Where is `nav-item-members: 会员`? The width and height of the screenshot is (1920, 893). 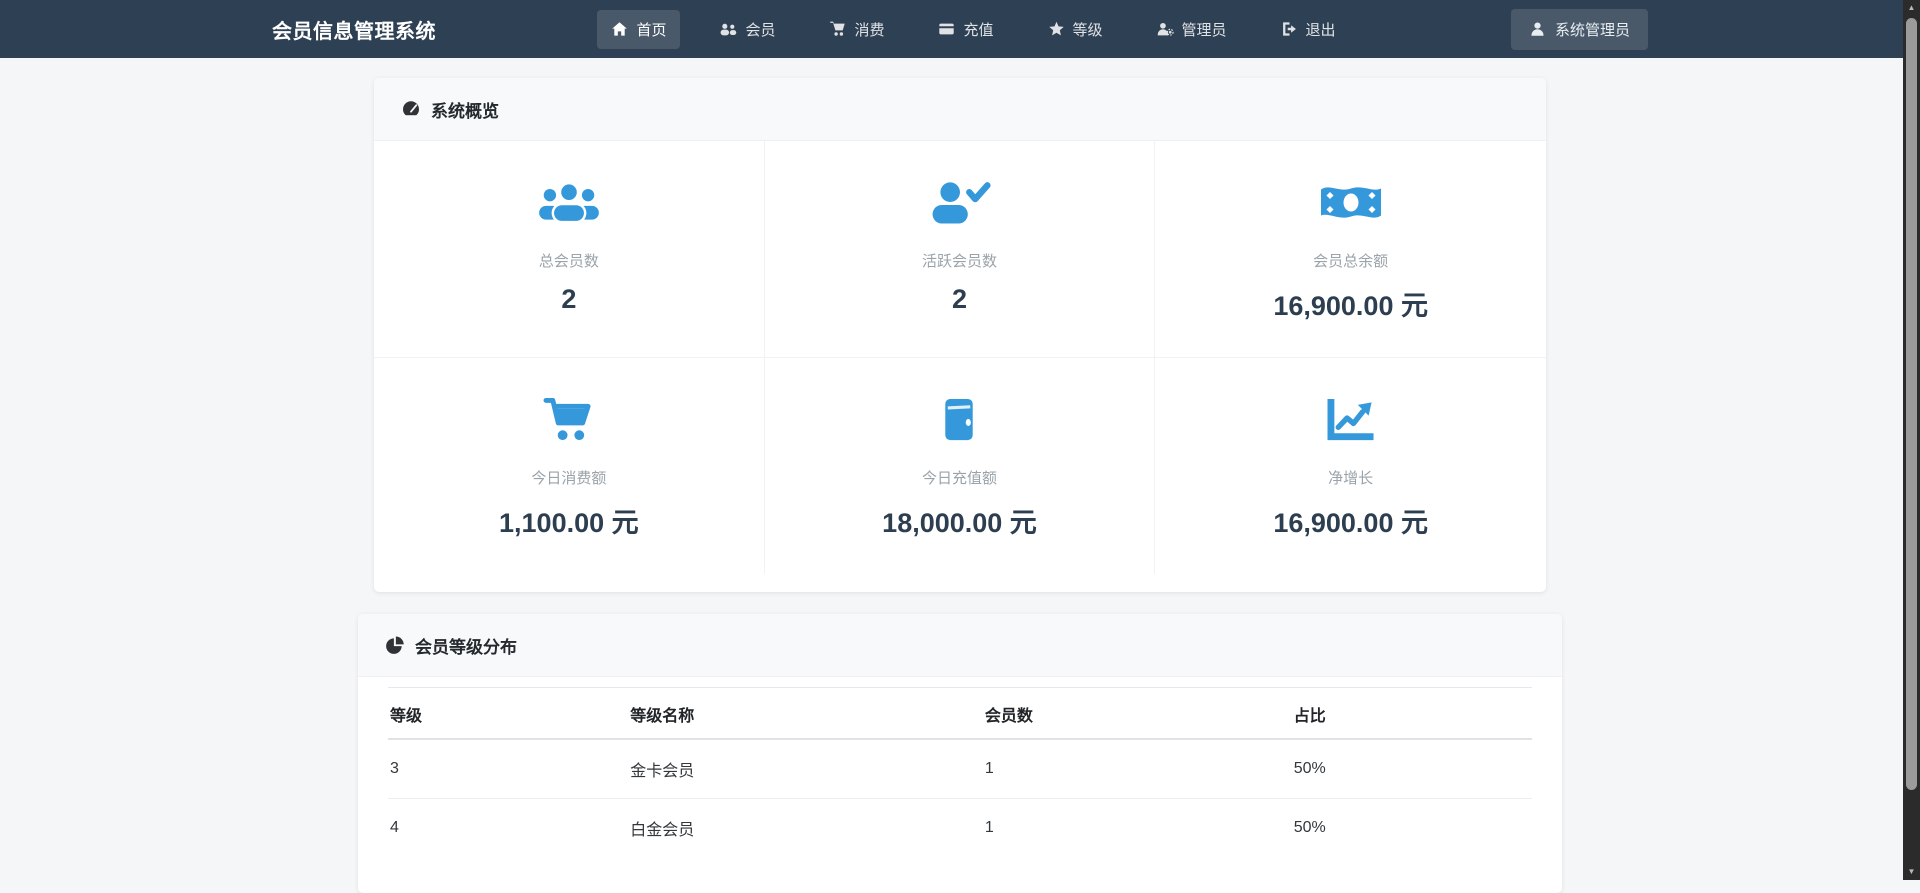 nav-item-members: 会员 is located at coordinates (747, 29).